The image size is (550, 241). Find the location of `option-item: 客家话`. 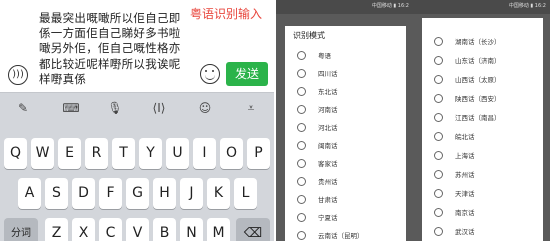

option-item: 客家话 is located at coordinates (345, 164).